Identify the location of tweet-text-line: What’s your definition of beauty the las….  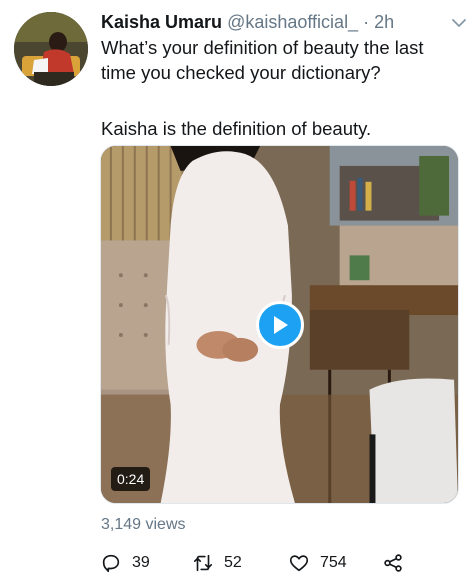
(262, 60).